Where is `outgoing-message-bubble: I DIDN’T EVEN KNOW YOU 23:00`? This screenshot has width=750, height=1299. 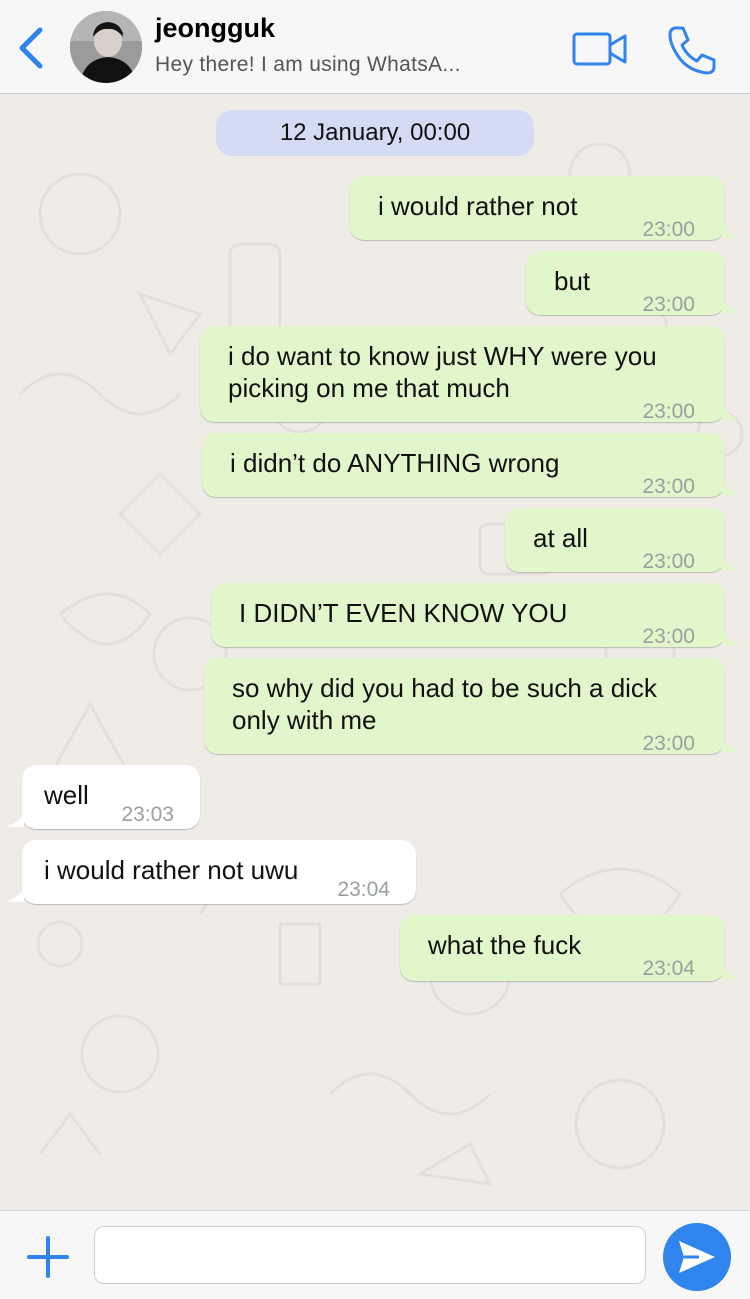 outgoing-message-bubble: I DIDN’T EVEN KNOW YOU 23:00 is located at coordinates (468, 615).